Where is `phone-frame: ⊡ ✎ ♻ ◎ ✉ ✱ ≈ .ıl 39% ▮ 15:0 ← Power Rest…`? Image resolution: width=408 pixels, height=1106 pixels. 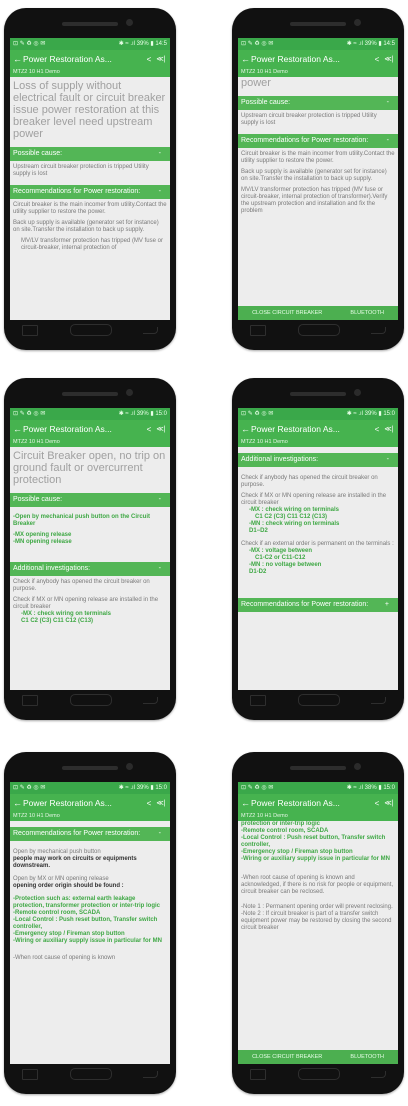 phone-frame: ⊡ ✎ ♻ ◎ ✉ ✱ ≈ .ıl 39% ▮ 15:0 ← Power Rest… is located at coordinates (90, 923).